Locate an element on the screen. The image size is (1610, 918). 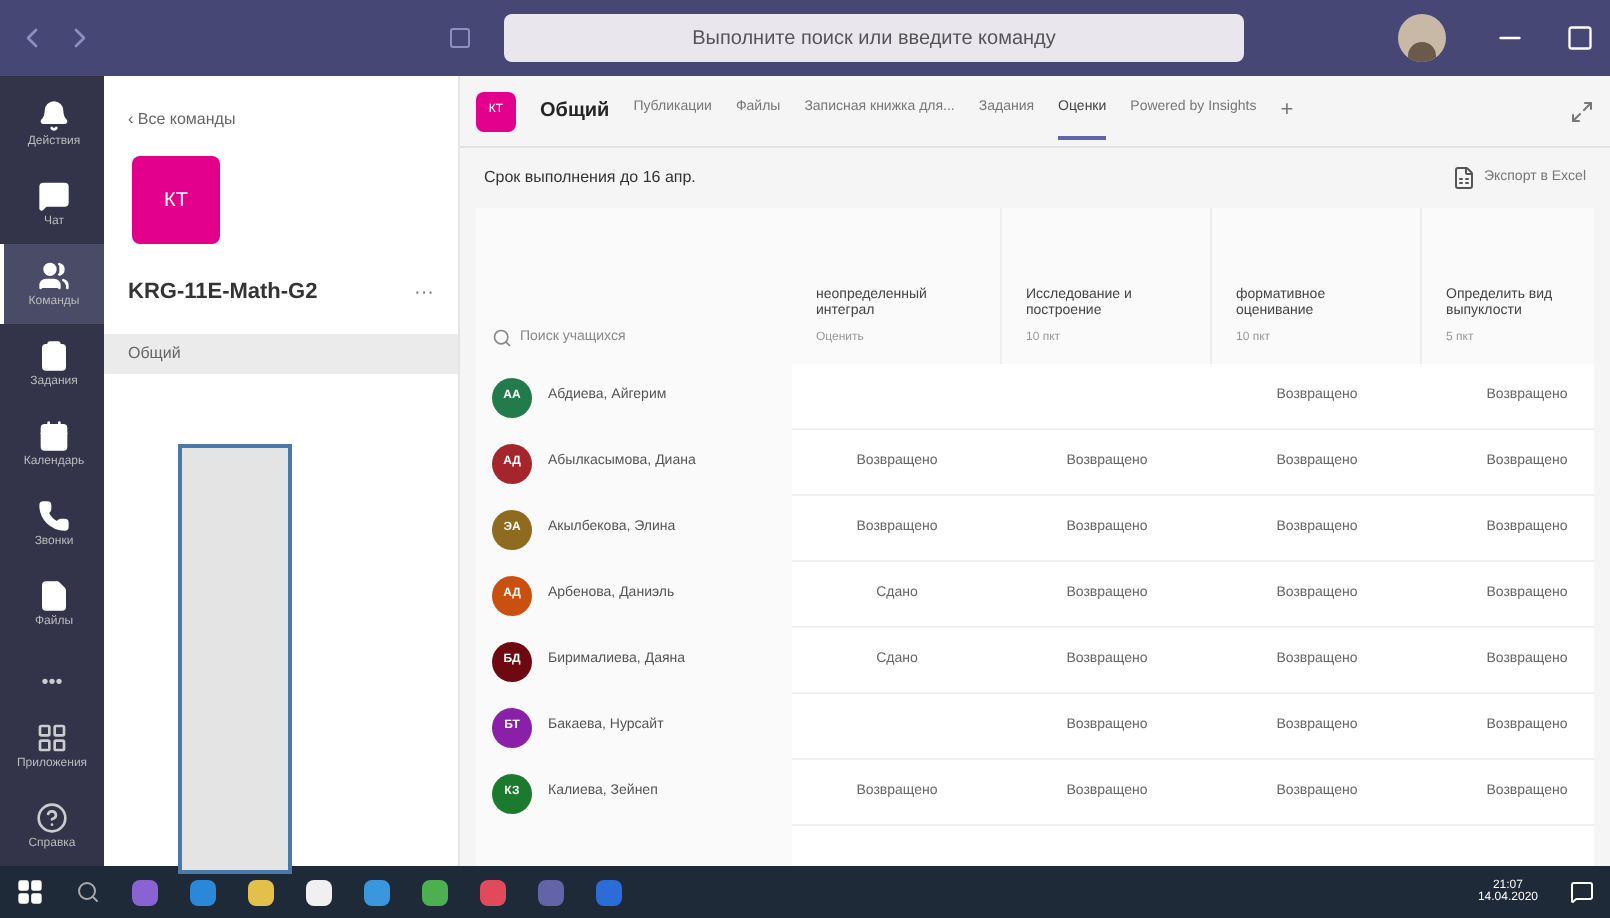
back-link: ‹ Все команды is located at coordinates (281, 104).